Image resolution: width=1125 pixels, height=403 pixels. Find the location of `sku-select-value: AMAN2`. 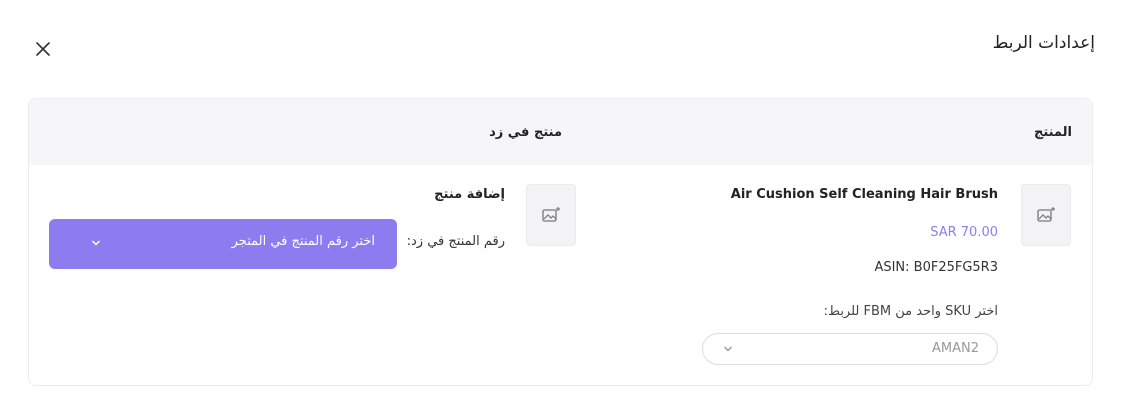

sku-select-value: AMAN2 is located at coordinates (955, 348).